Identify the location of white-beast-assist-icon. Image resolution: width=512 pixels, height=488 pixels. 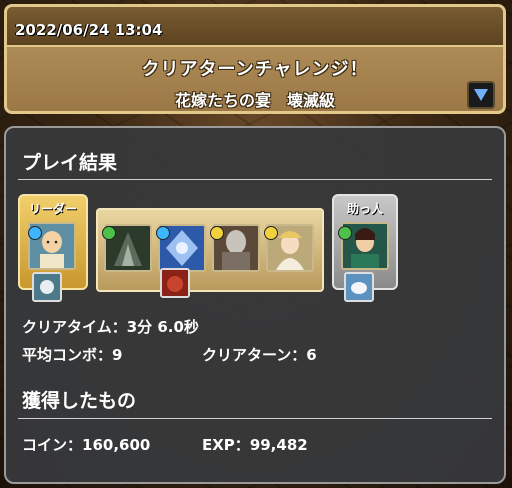
(359, 287).